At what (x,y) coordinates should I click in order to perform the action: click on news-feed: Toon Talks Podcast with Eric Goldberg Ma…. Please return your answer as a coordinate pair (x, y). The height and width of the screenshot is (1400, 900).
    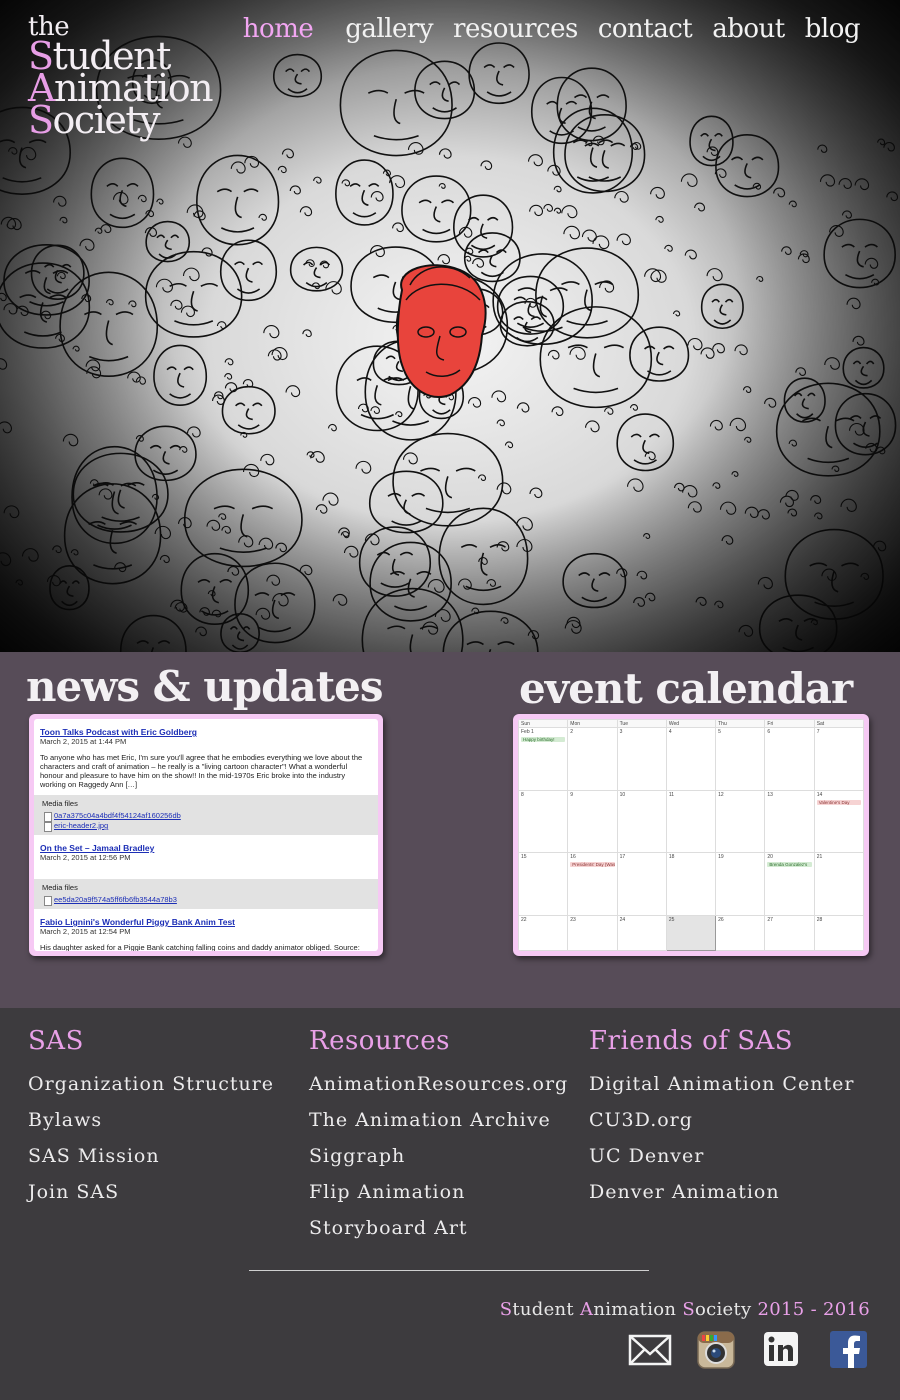
    Looking at the image, I should click on (206, 835).